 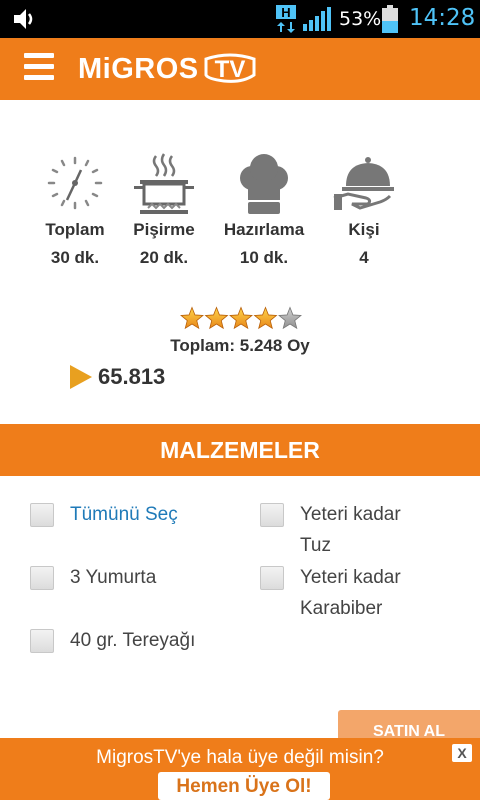 What do you see at coordinates (462, 753) in the screenshot?
I see `close-icon: X` at bounding box center [462, 753].